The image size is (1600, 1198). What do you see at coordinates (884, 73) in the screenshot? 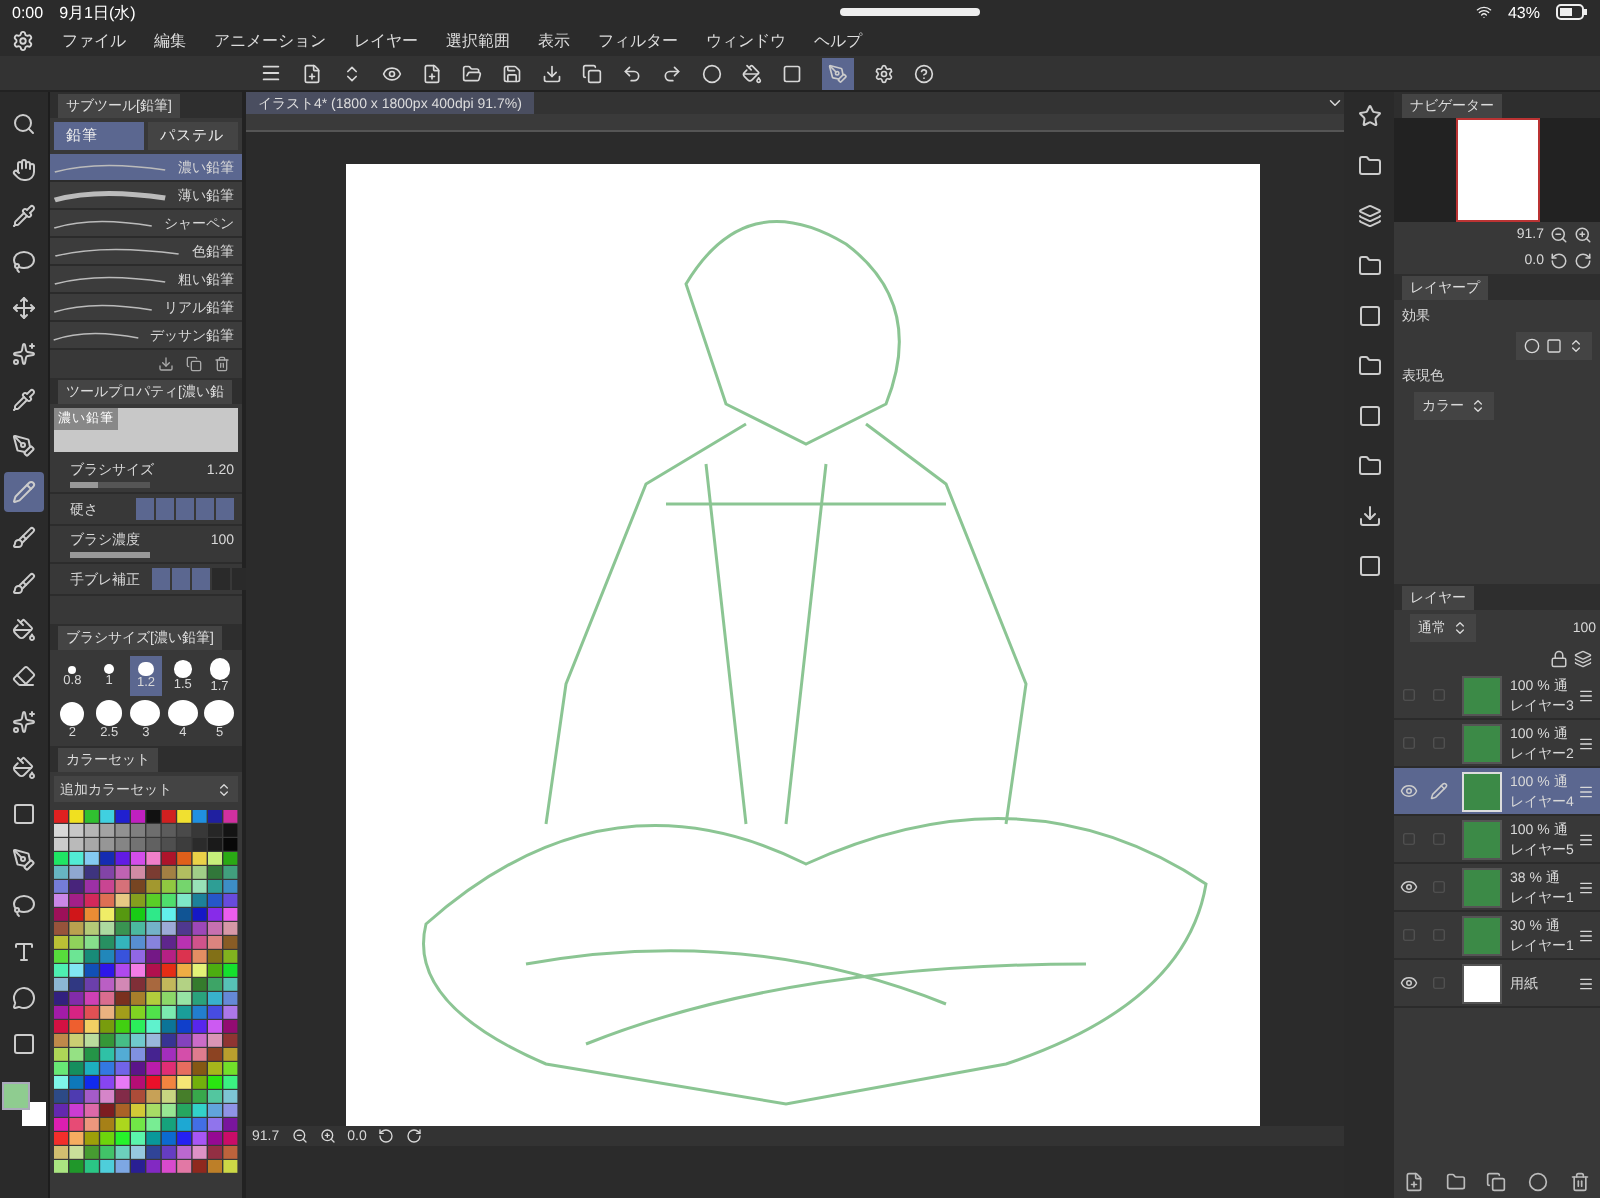
I see `settings-icon` at bounding box center [884, 73].